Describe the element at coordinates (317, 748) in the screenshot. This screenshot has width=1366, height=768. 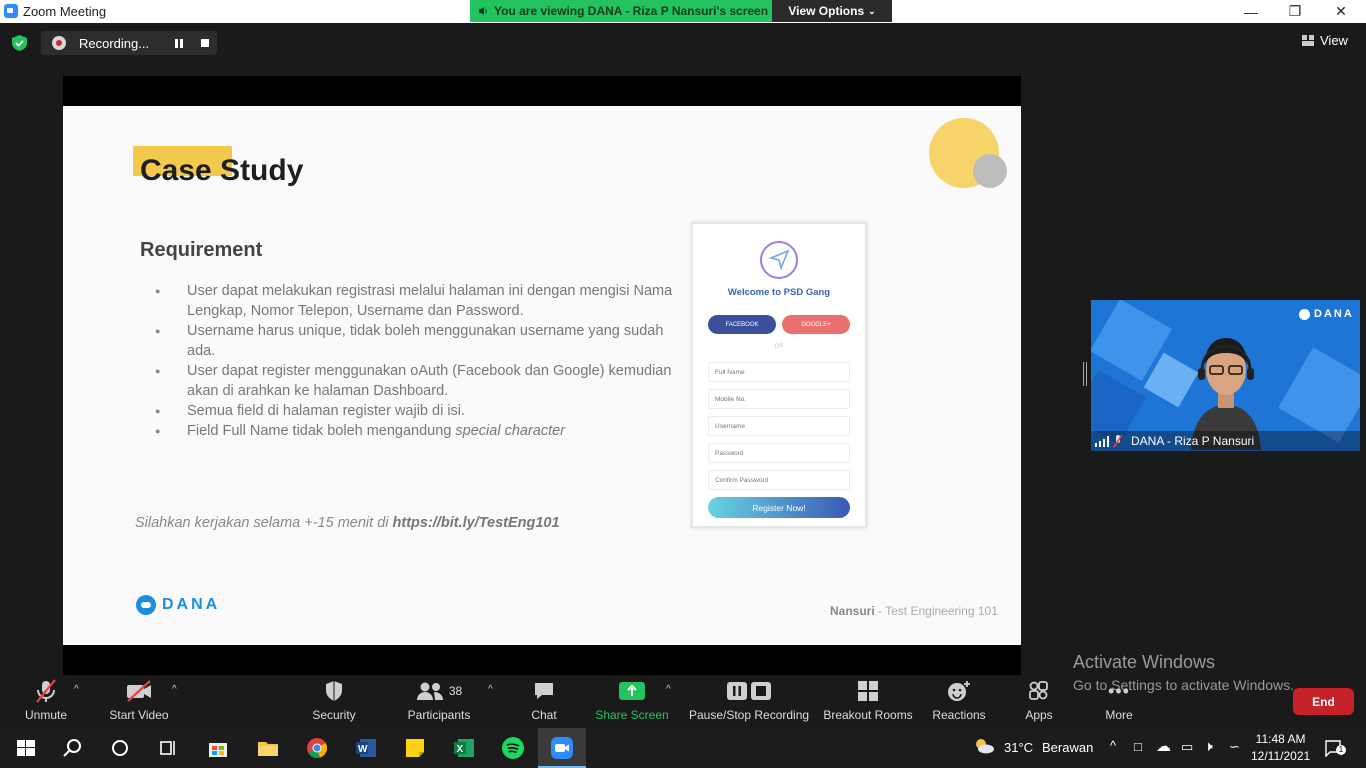
I see `chrome-icon` at that location.